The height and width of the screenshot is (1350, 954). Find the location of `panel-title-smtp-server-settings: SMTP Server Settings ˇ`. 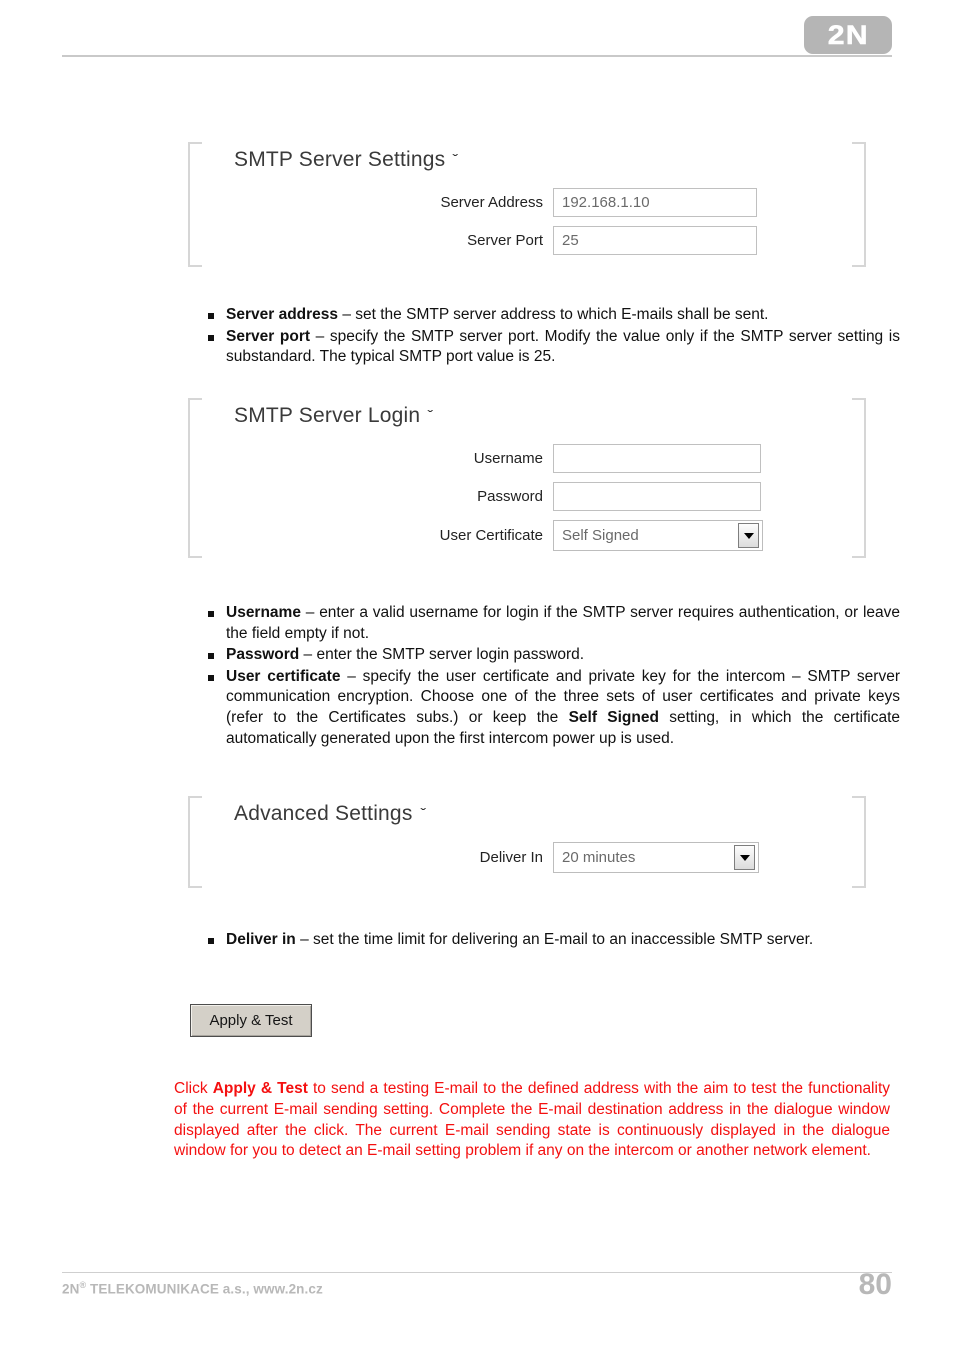

panel-title-smtp-server-settings: SMTP Server Settings ˇ is located at coordinates (346, 160).